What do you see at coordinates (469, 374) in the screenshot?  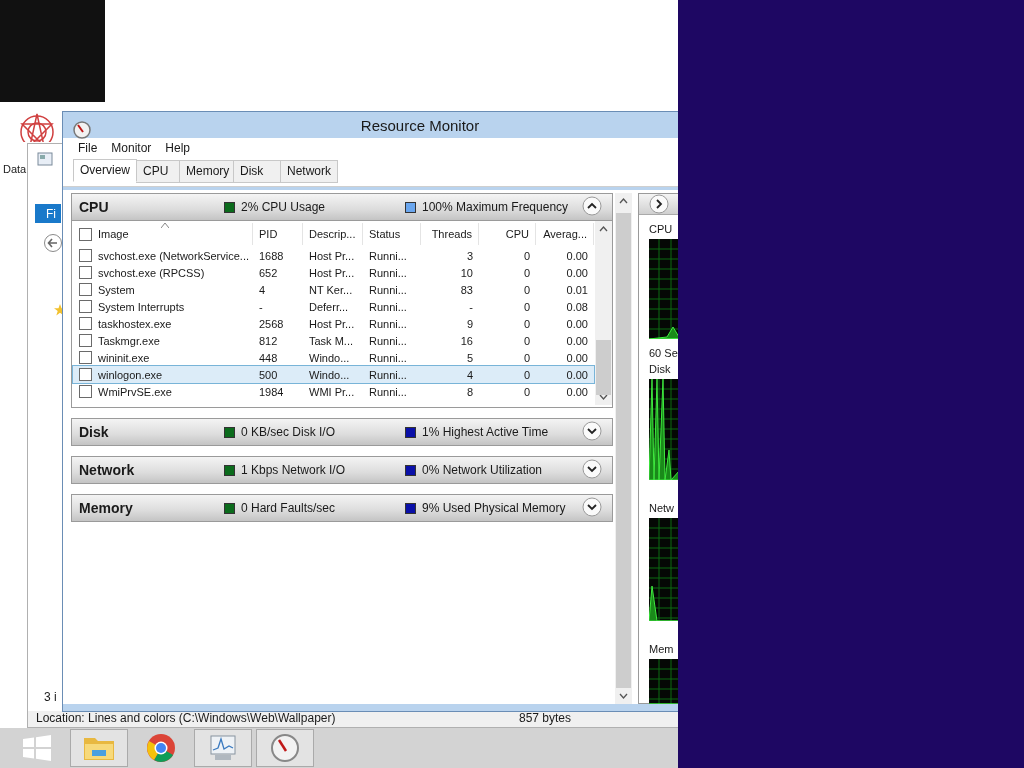 I see `table-cell: 4` at bounding box center [469, 374].